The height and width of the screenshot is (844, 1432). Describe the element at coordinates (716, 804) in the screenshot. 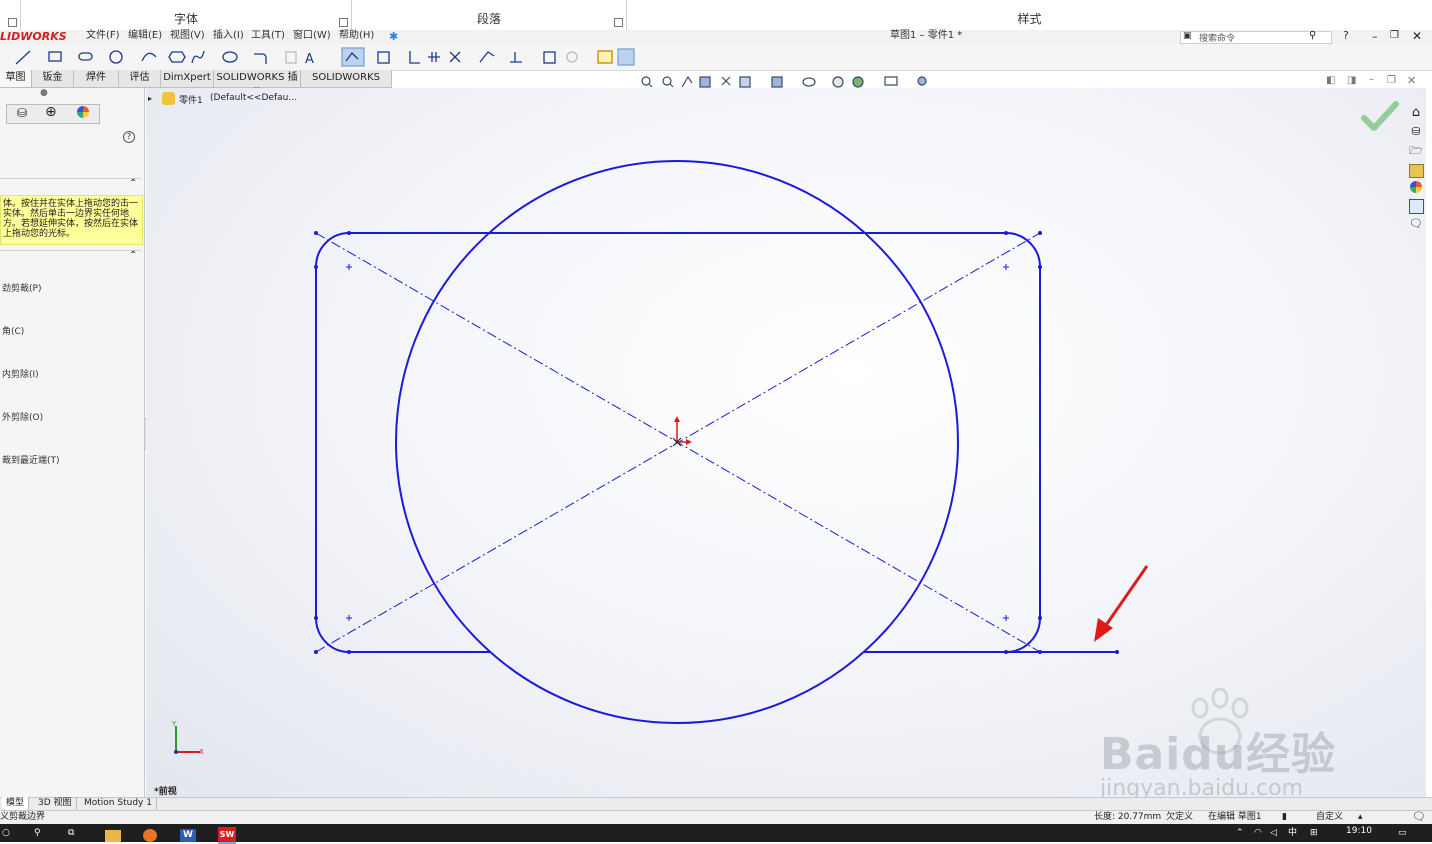

I see `bottom-tabs` at that location.